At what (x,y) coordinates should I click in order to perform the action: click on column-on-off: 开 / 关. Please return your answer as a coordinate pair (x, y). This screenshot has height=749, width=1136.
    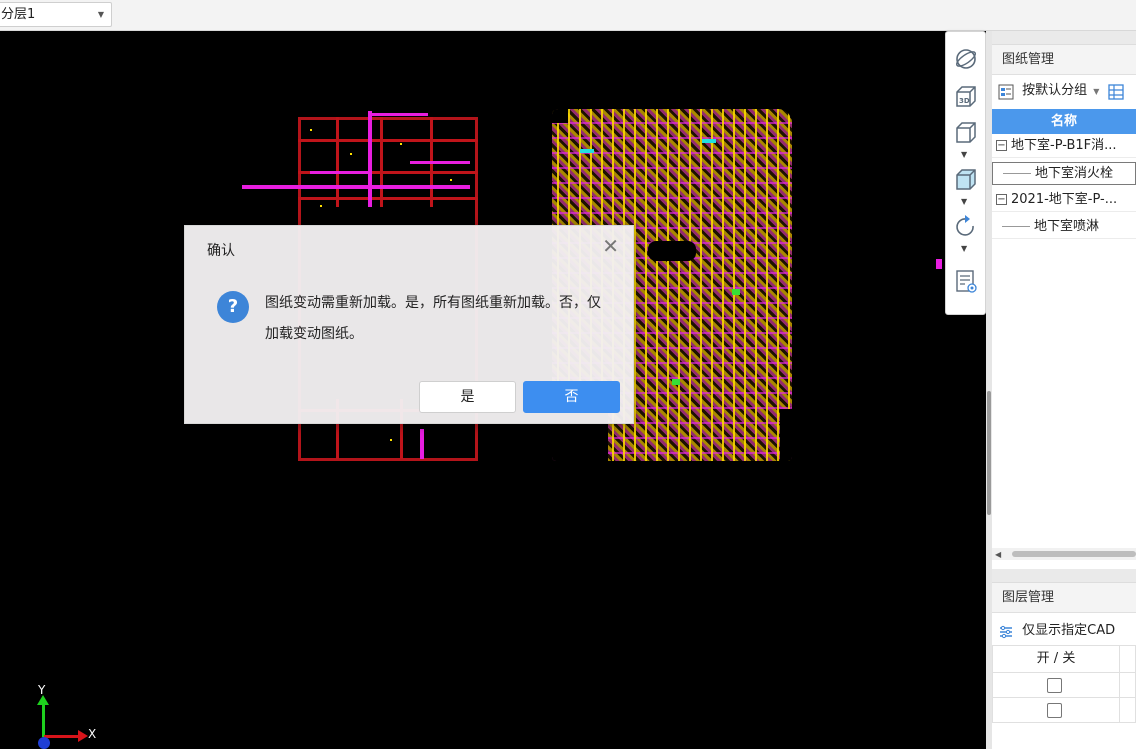
    Looking at the image, I should click on (1056, 659).